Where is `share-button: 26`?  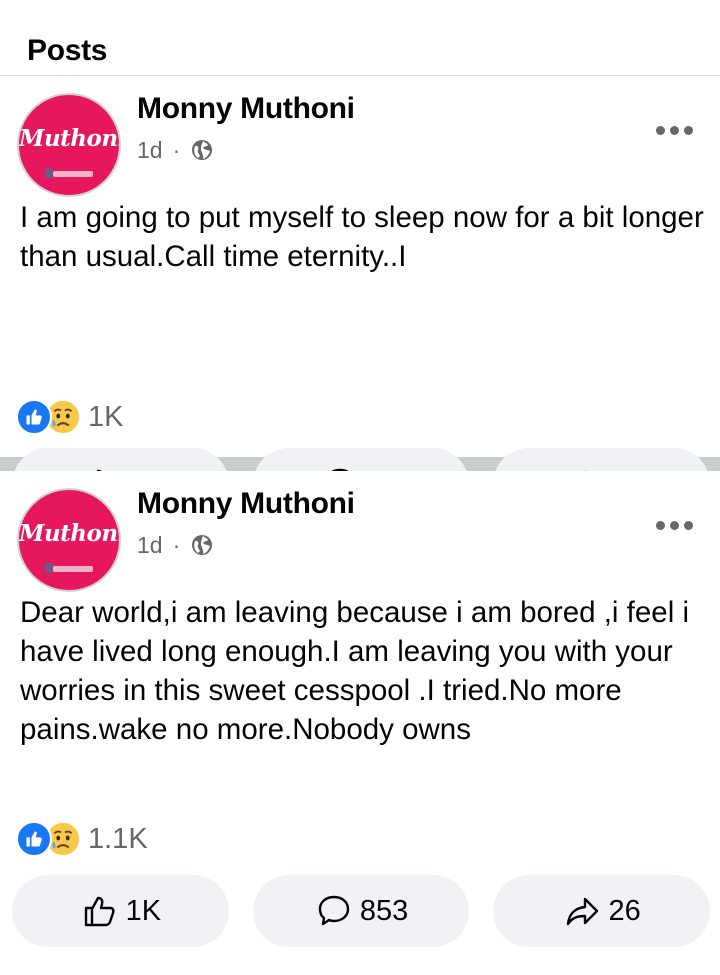
share-button: 26 is located at coordinates (602, 911).